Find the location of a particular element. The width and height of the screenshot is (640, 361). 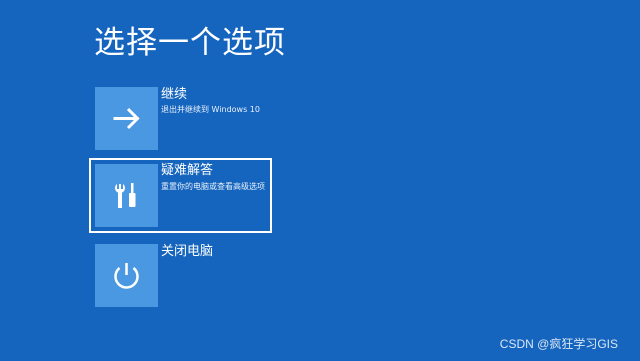

continue-option: 继续 退出并继续到 Windows 10 is located at coordinates (180, 124).